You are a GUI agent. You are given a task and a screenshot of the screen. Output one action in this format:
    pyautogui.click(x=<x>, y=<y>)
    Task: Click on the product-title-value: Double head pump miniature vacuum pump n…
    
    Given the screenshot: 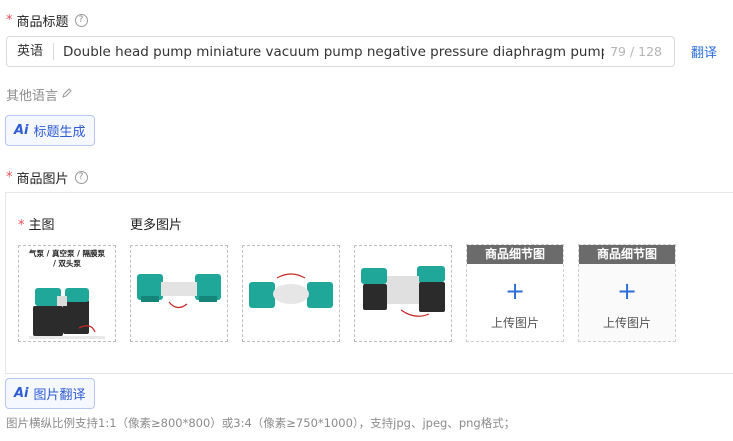 What is the action you would take?
    pyautogui.click(x=329, y=52)
    